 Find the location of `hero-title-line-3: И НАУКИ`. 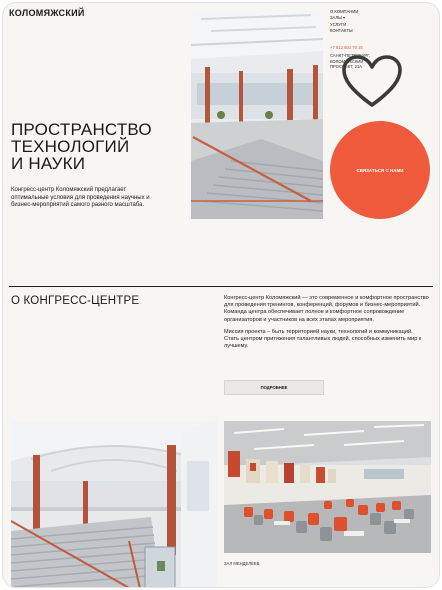

hero-title-line-3: И НАУКИ is located at coordinates (48, 163).